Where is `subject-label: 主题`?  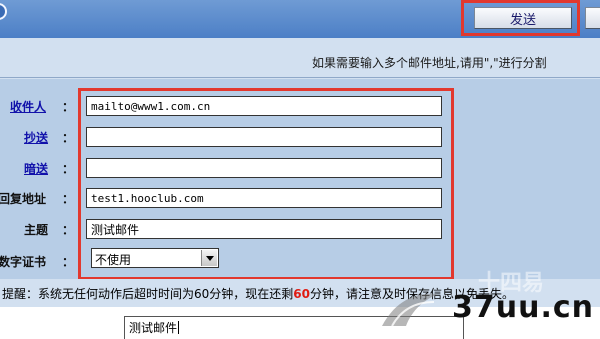
subject-label: 主题 is located at coordinates (36, 230).